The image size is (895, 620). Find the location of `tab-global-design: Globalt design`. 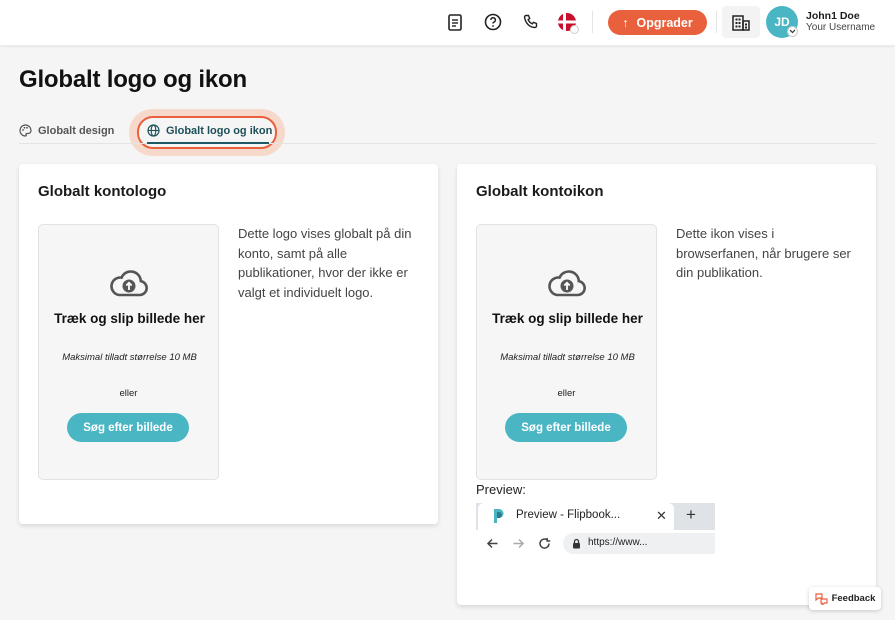

tab-global-design: Globalt design is located at coordinates (66, 130).